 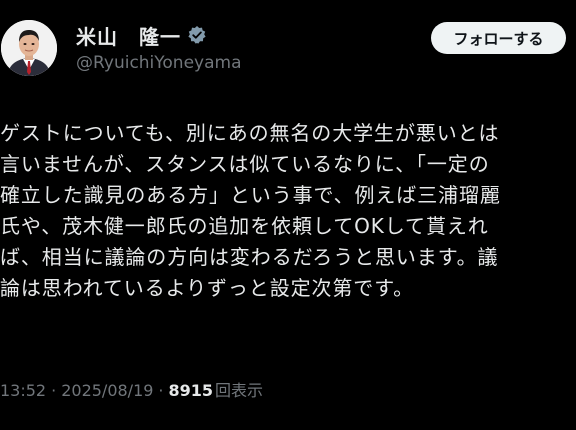 I want to click on tweet-text-line: 言いませんが、スタンスは似ているなりに、「一定の, so click(x=245, y=164).